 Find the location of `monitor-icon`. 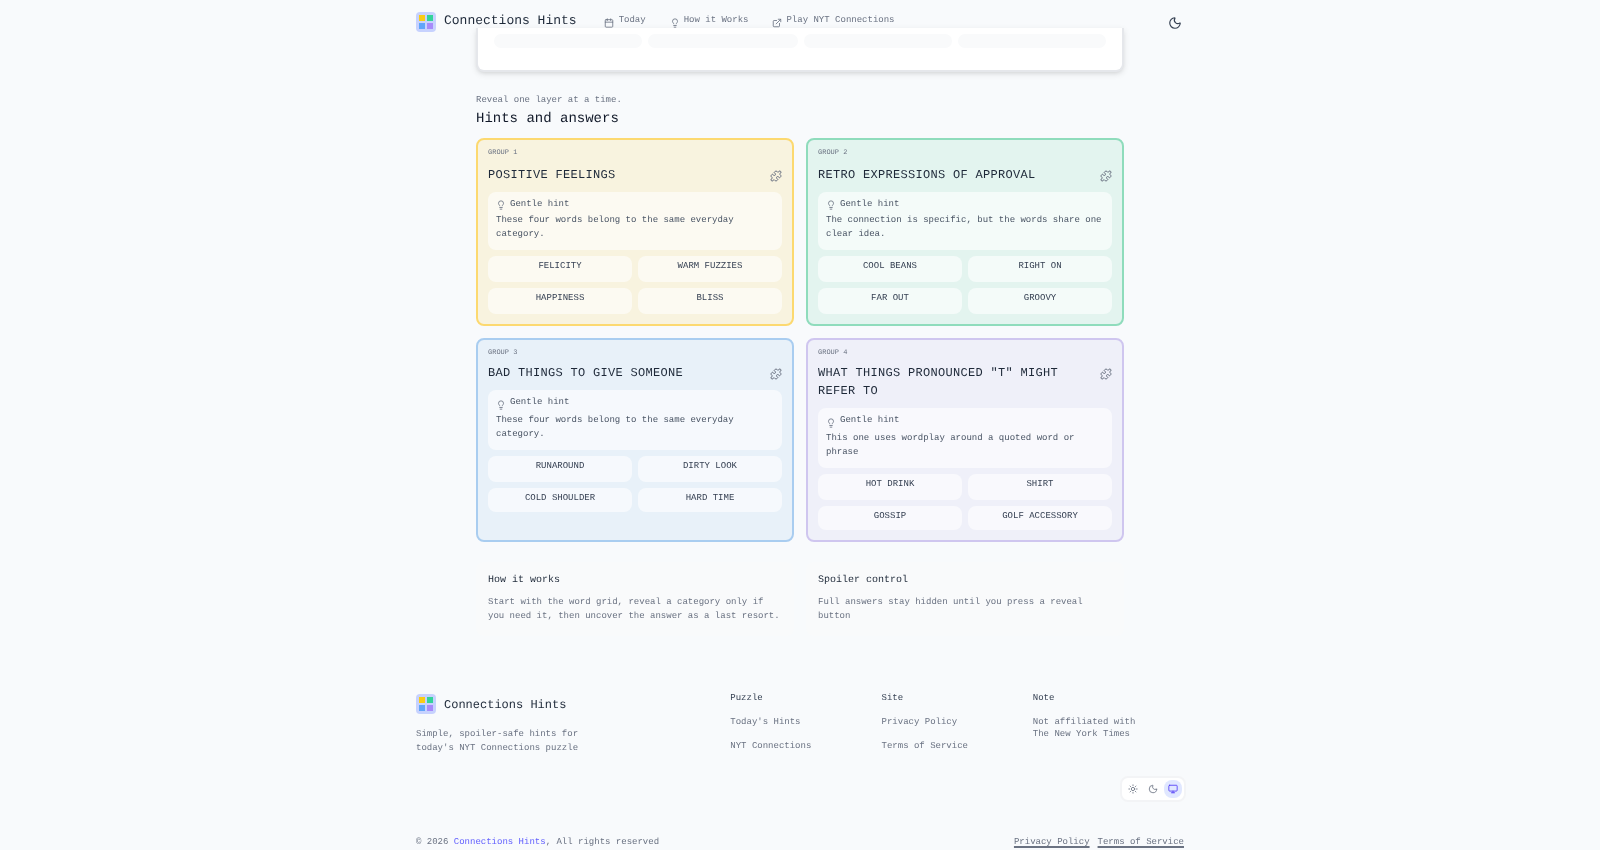

monitor-icon is located at coordinates (1173, 789).